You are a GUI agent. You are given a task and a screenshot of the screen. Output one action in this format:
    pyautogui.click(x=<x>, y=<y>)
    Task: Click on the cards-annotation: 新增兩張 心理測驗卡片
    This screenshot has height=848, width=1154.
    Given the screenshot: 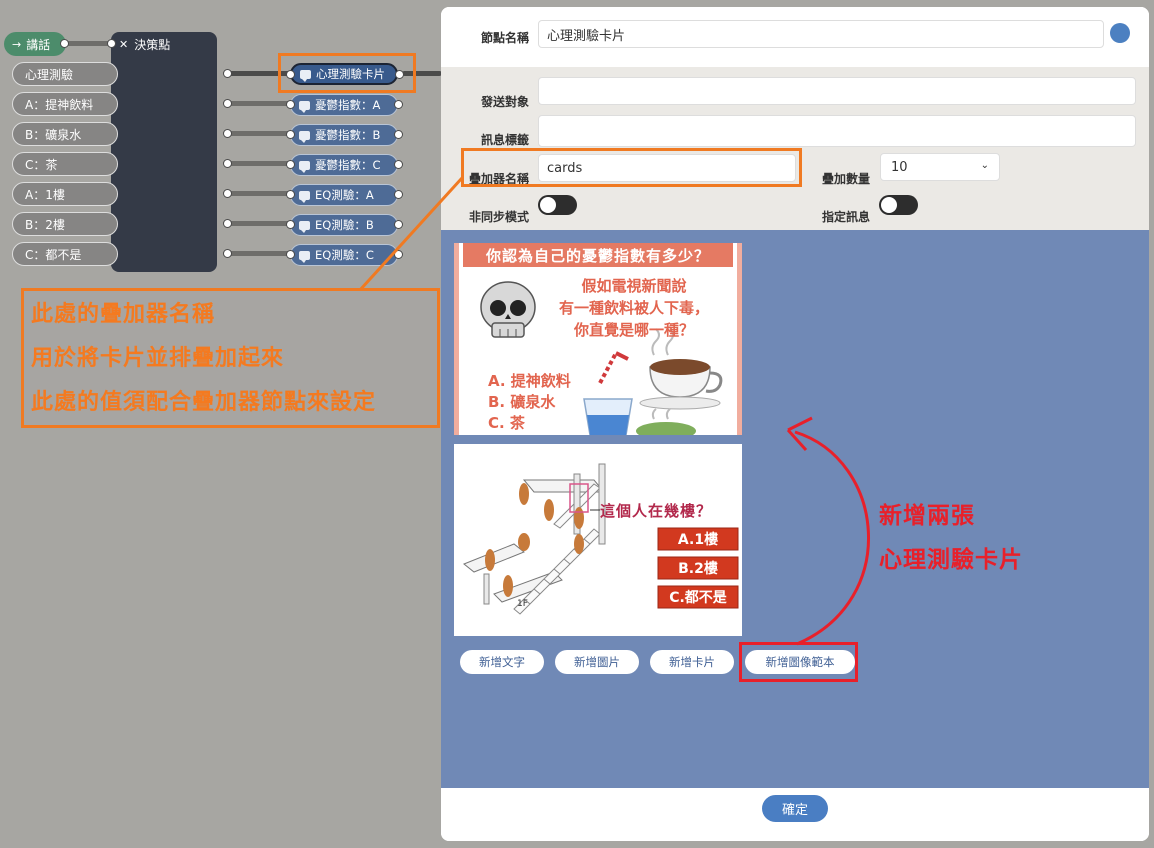 What is the action you would take?
    pyautogui.click(x=951, y=538)
    